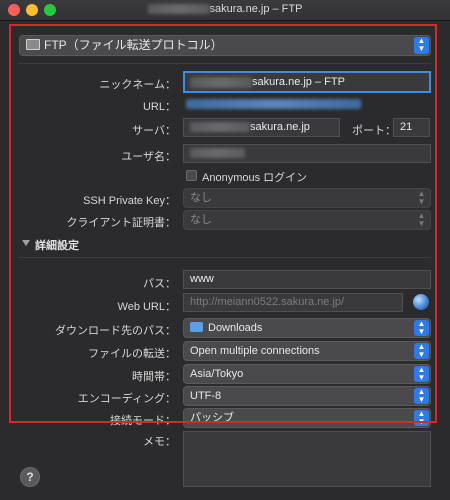  Describe the element at coordinates (30, 477) in the screenshot. I see `help-button: ?` at that location.